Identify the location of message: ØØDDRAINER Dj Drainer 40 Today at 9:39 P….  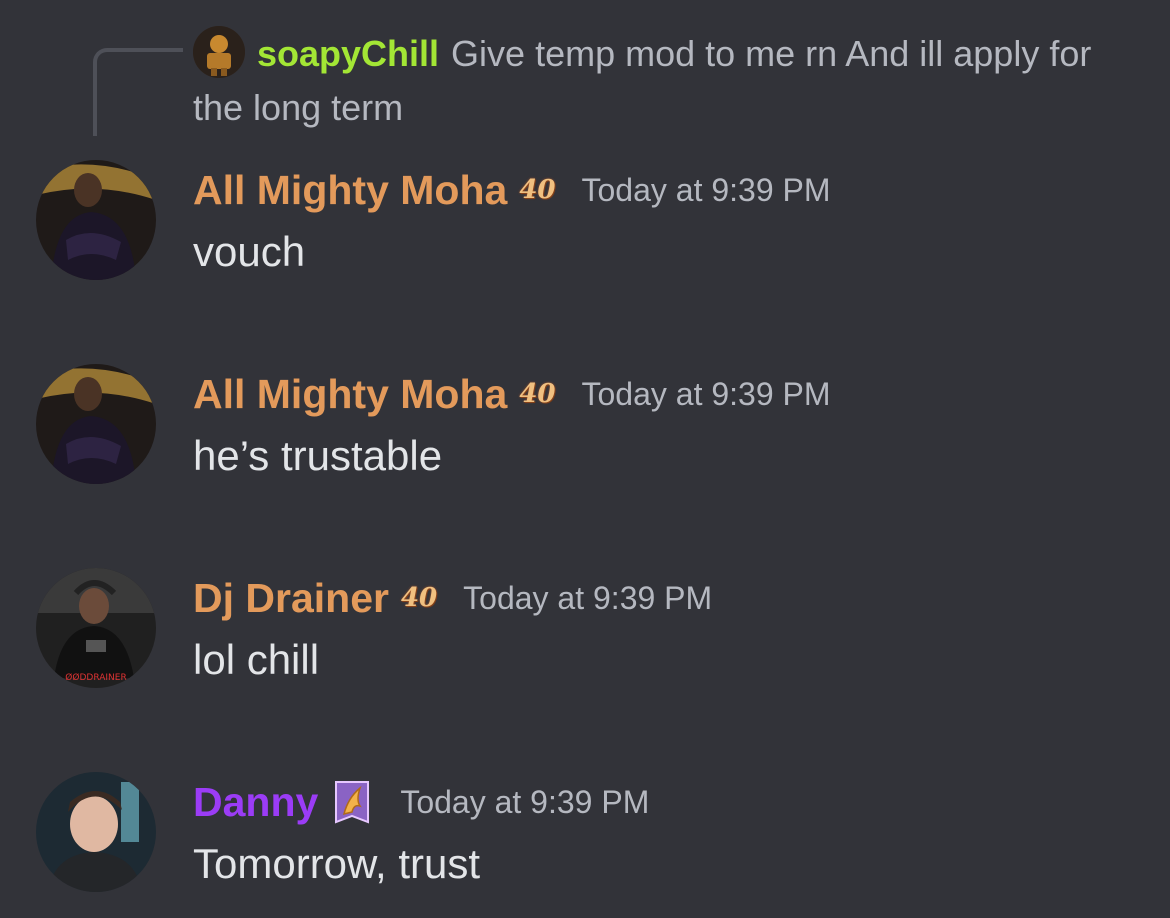
(585, 633).